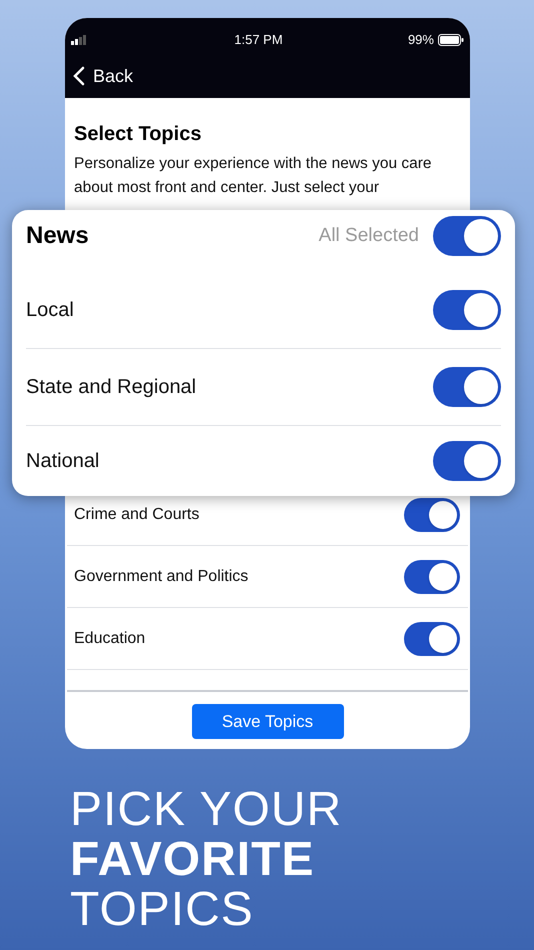 This screenshot has width=534, height=950. Describe the element at coordinates (137, 514) in the screenshot. I see `topic-label: Crime and Courts` at that location.